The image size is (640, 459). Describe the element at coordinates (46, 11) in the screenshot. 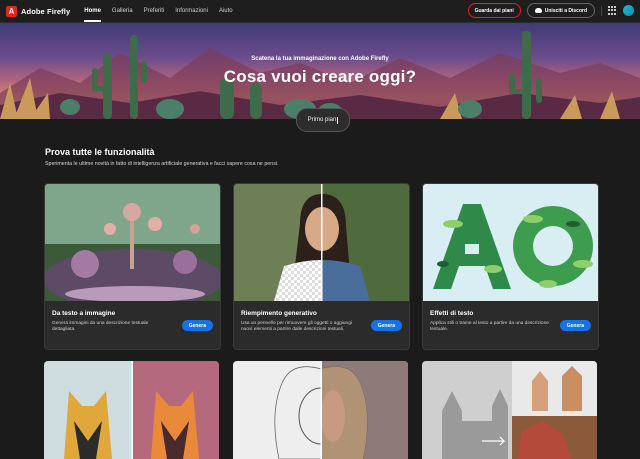

I see `brand-name: Adobe Firefly` at that location.